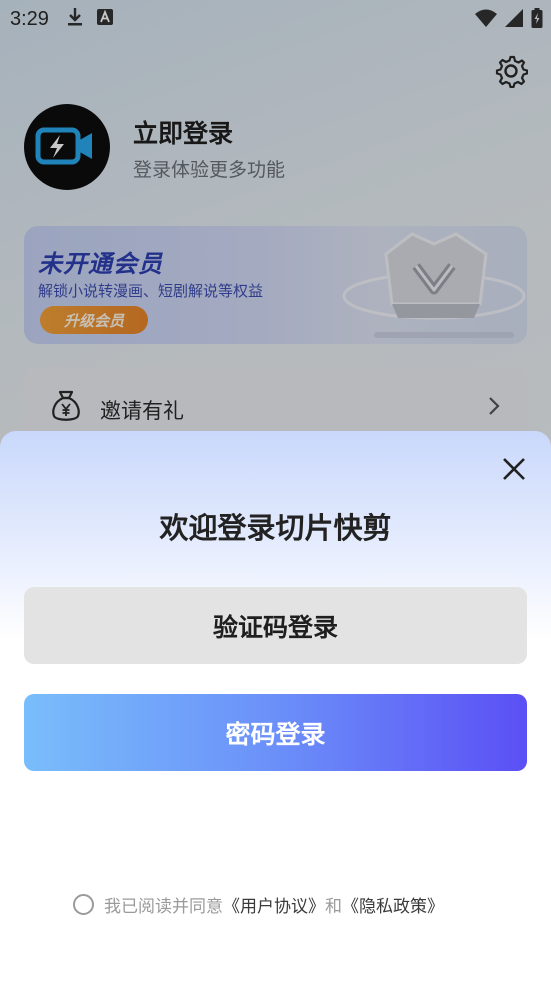  Describe the element at coordinates (275, 732) in the screenshot. I see `password-login-button: 密码登录` at that location.